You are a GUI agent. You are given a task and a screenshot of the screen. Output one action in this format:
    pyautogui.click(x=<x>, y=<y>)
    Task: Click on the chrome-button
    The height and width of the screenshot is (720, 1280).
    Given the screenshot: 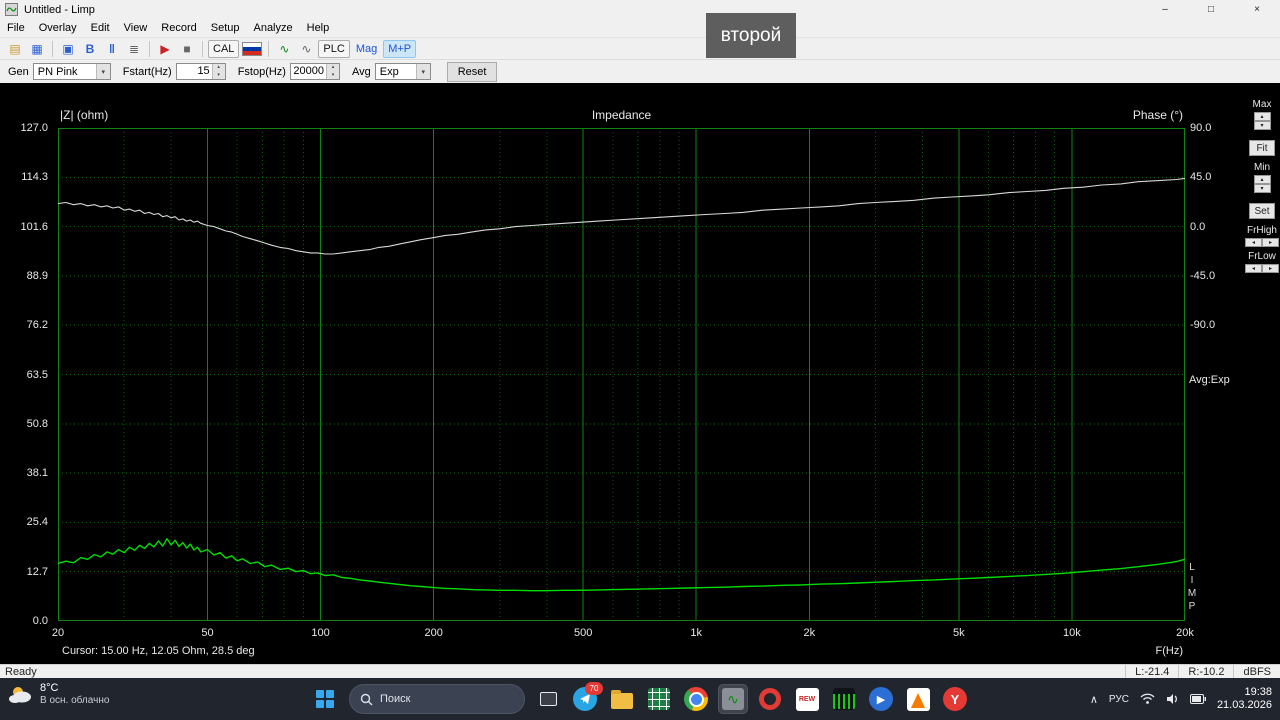 What is the action you would take?
    pyautogui.click(x=696, y=699)
    